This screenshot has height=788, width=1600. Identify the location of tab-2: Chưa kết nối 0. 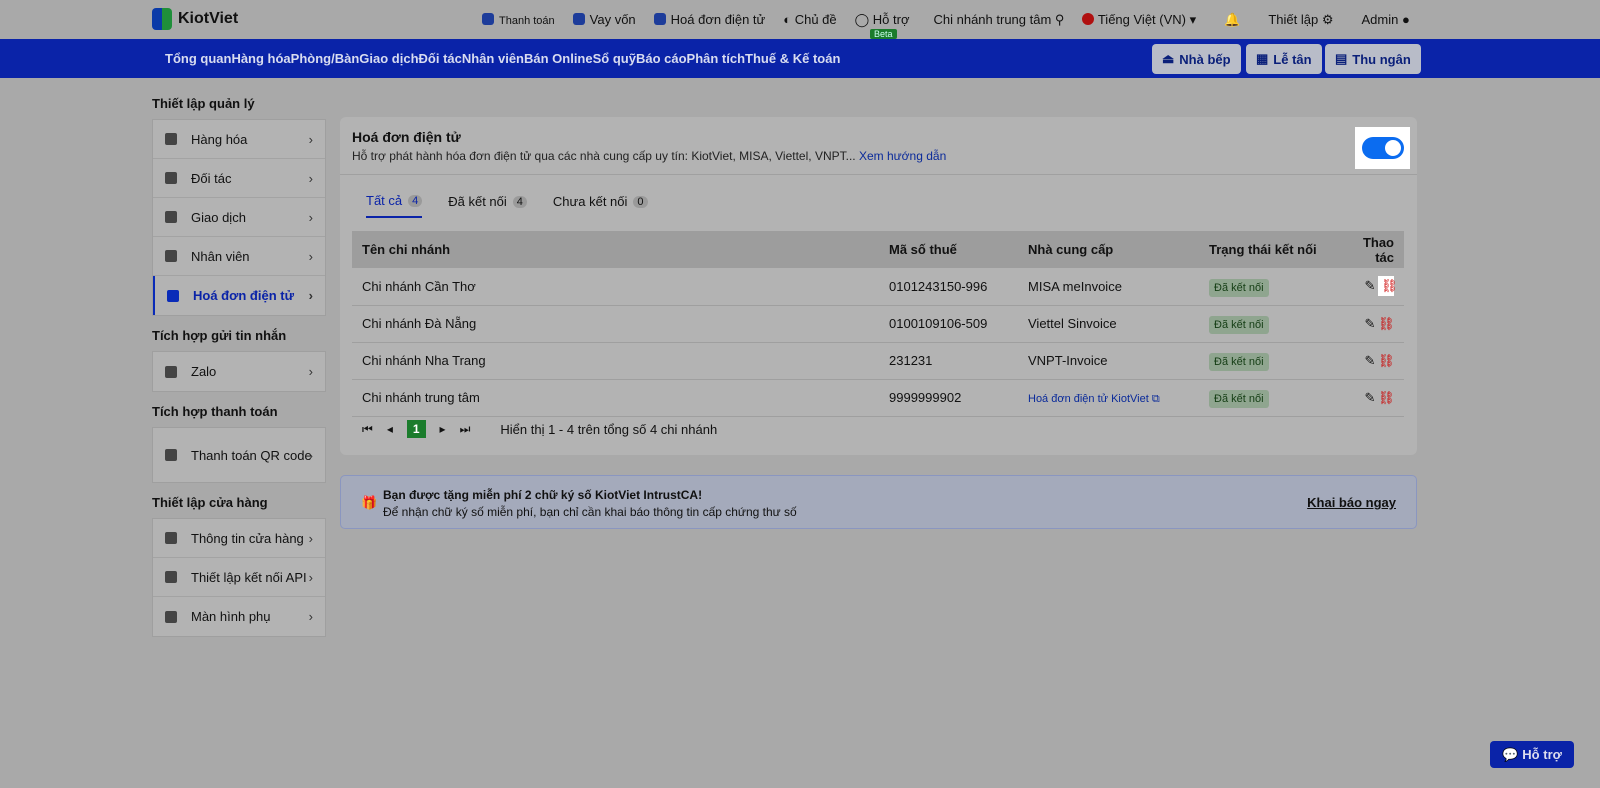
(600, 205).